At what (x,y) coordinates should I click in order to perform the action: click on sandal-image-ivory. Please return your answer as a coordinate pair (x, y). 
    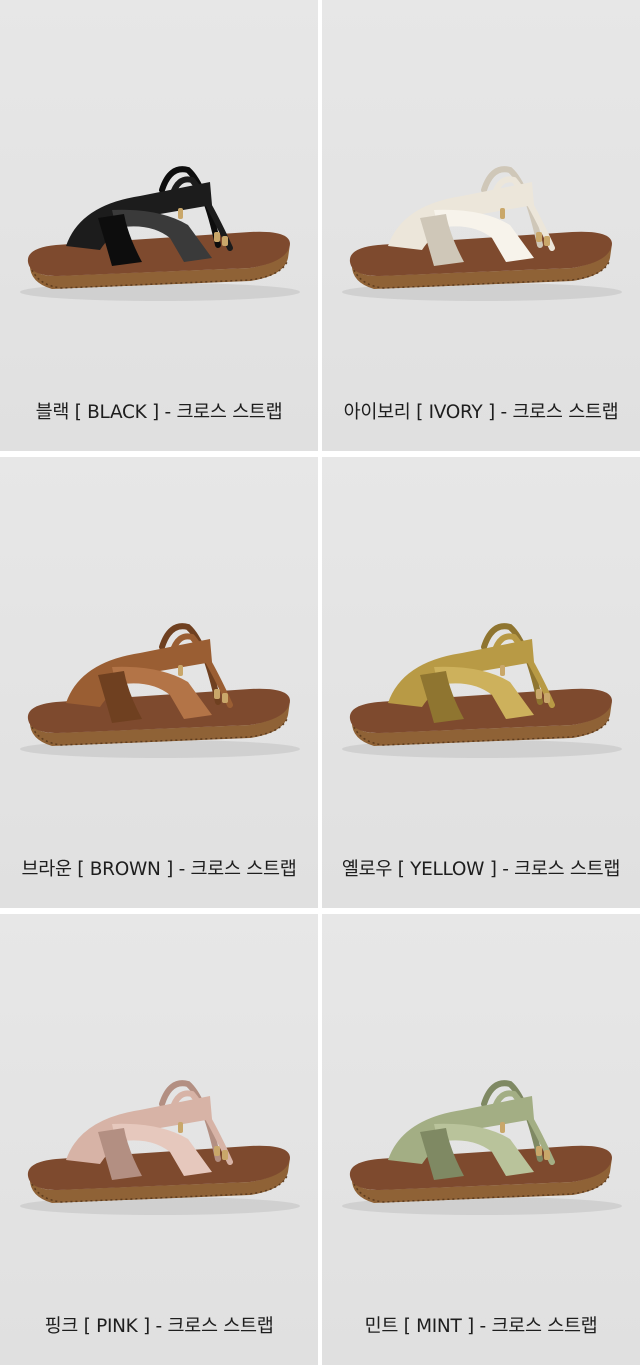
    Looking at the image, I should click on (482, 233).